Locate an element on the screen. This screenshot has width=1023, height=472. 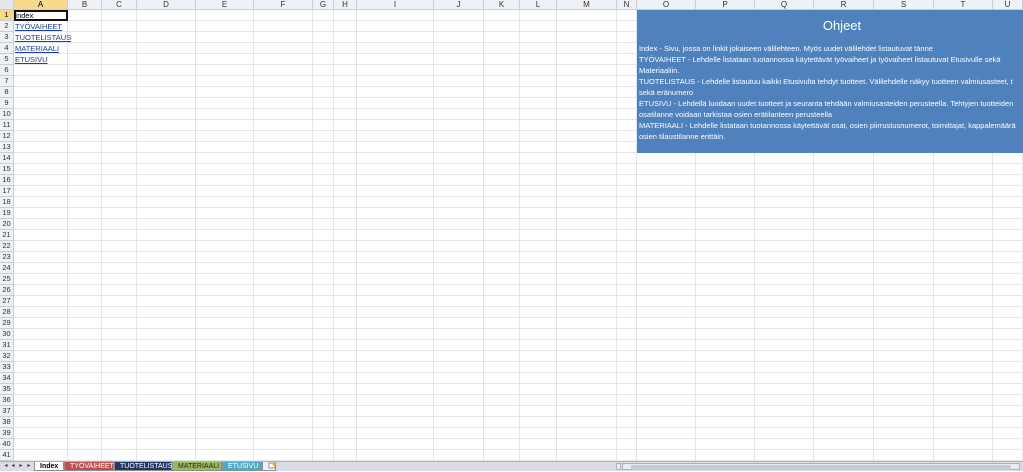
row-header: 8 is located at coordinates (7, 92).